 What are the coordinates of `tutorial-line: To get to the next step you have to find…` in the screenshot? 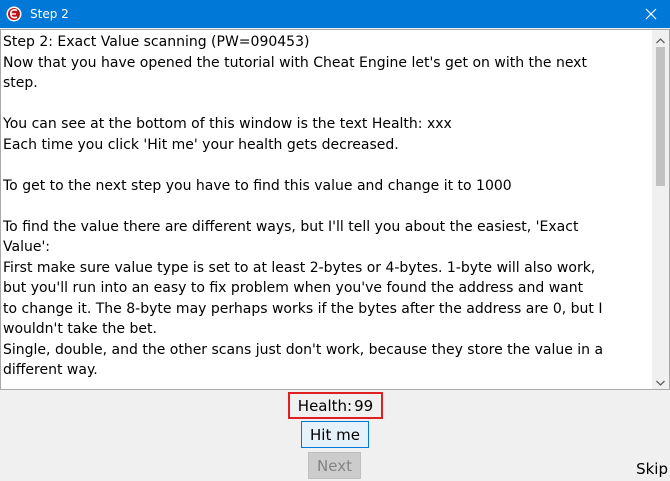 It's located at (257, 185).